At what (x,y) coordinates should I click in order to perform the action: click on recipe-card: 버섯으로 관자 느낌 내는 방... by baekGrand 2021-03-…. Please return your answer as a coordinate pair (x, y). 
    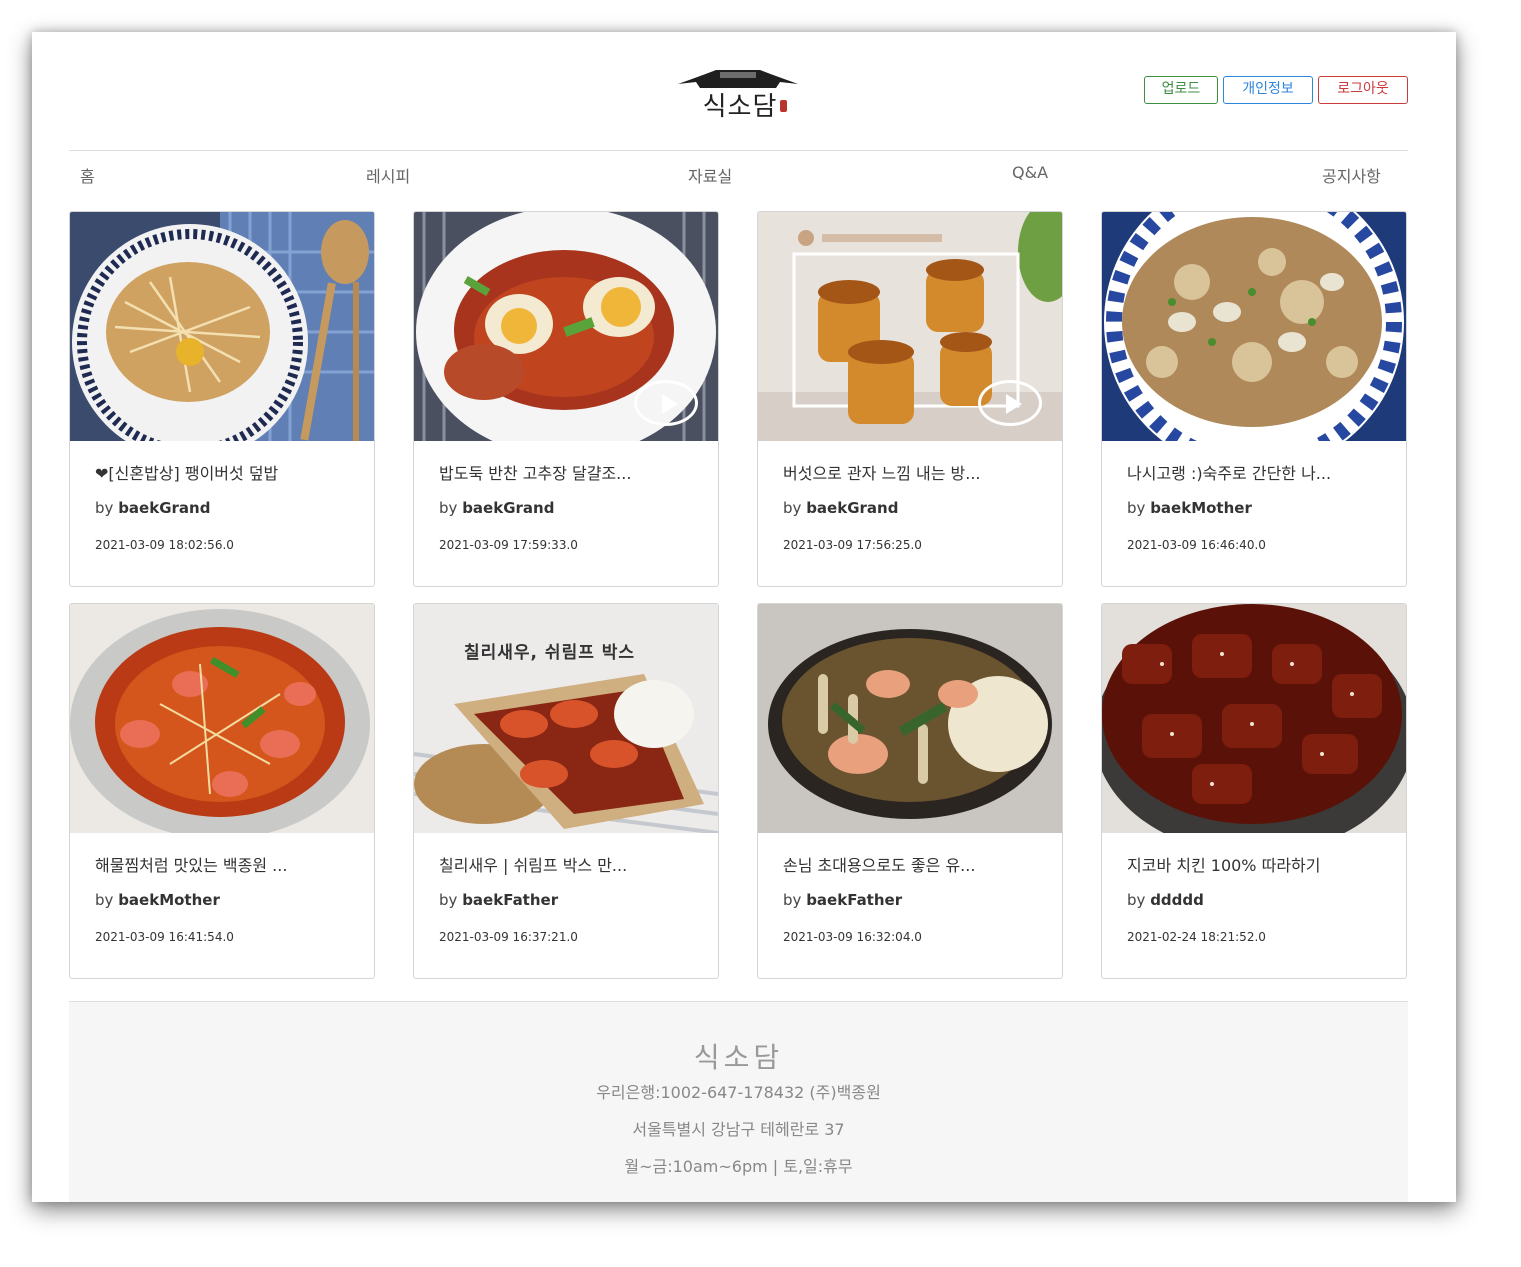
    Looking at the image, I should click on (910, 399).